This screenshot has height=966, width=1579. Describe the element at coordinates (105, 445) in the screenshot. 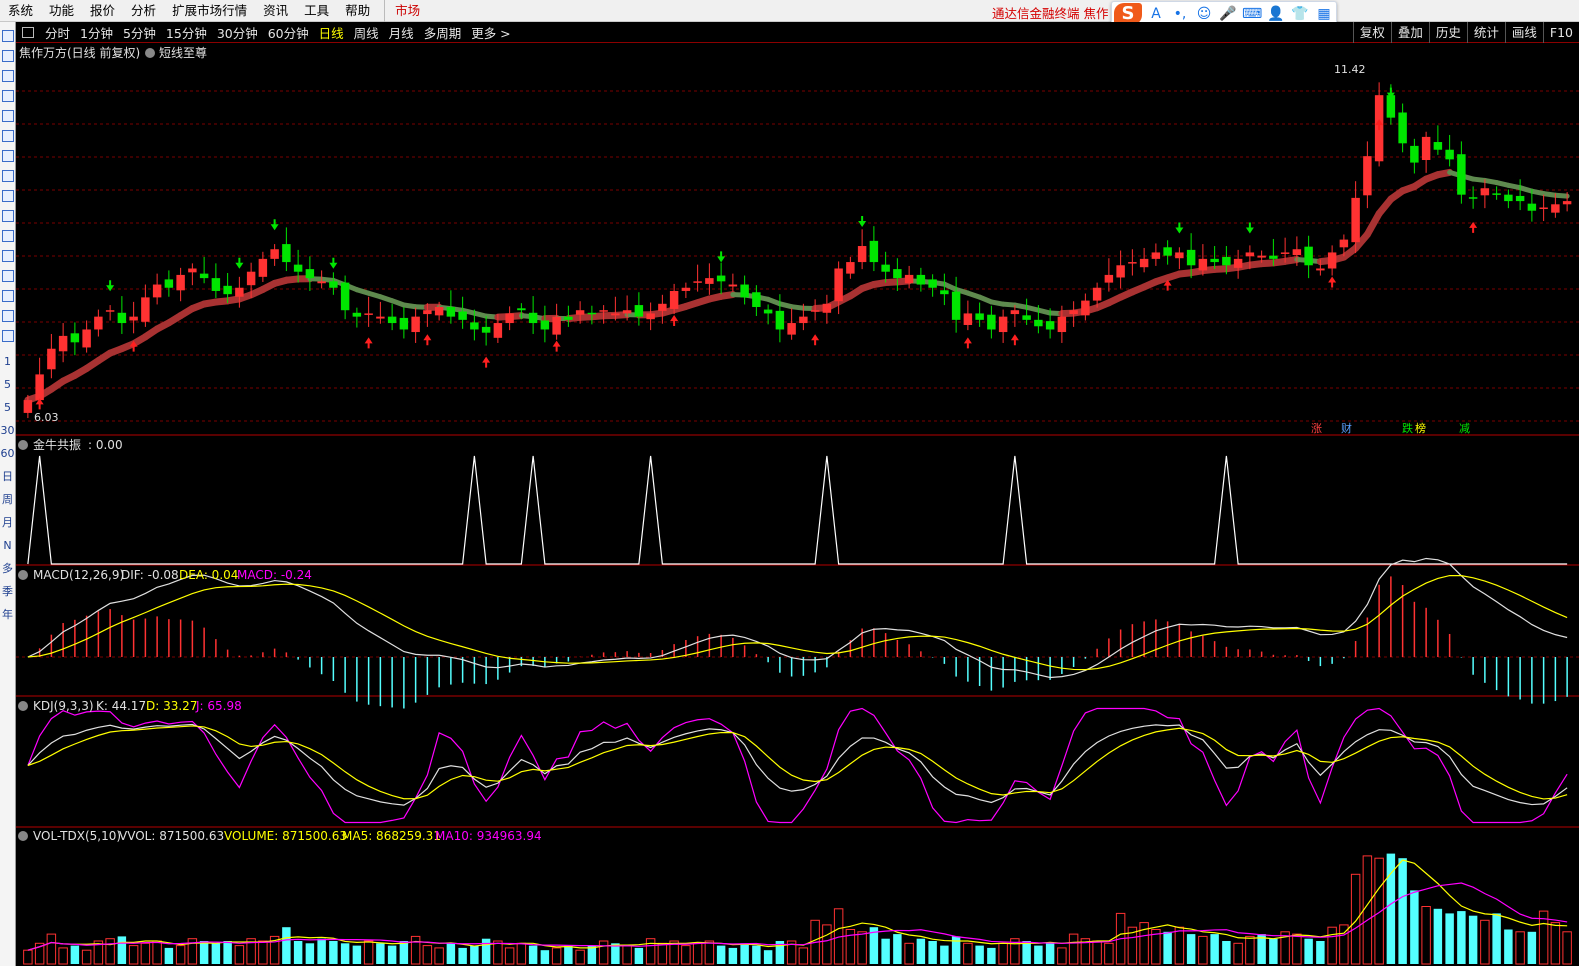

I see `jnjz-value: : 0.00` at that location.